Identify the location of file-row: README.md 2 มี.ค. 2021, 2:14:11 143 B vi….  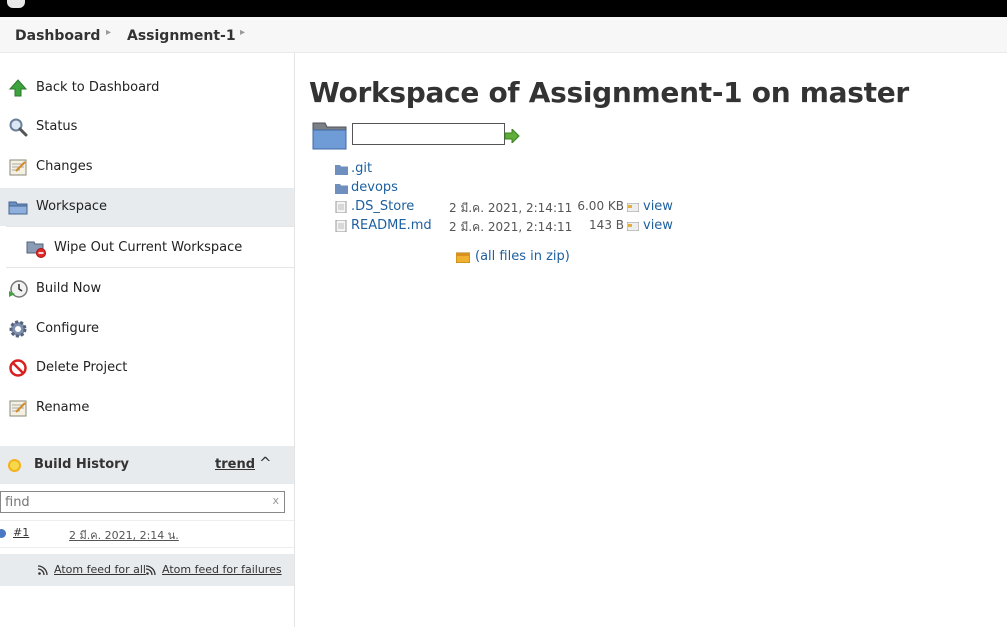
(535, 226).